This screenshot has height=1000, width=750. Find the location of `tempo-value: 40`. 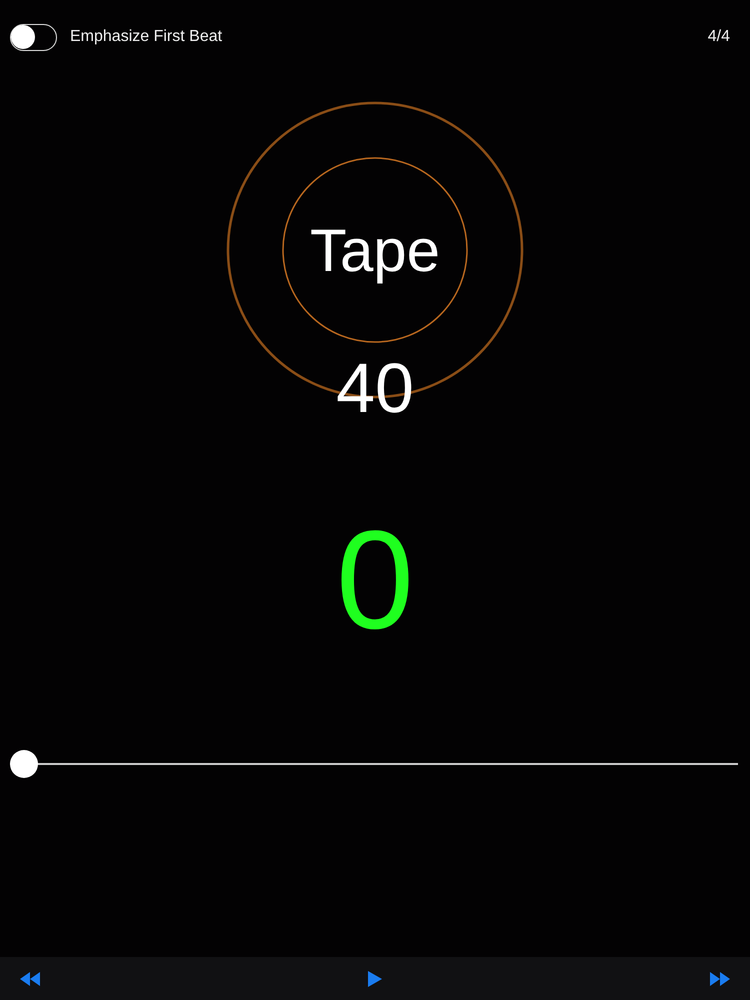

tempo-value: 40 is located at coordinates (375, 388).